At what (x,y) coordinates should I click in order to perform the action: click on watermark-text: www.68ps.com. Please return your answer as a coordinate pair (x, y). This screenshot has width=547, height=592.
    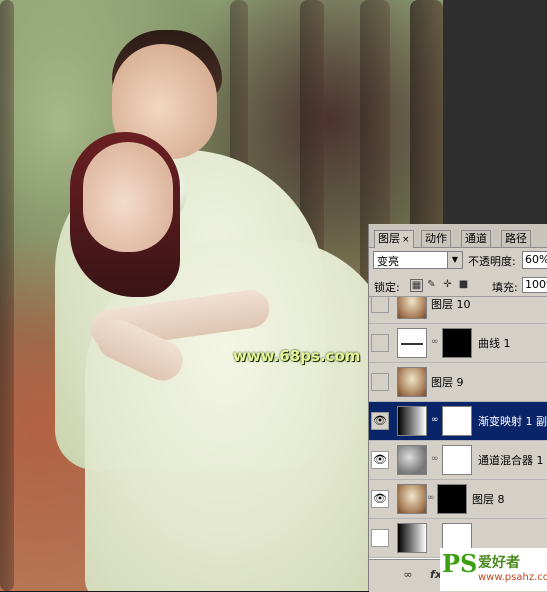
    Looking at the image, I should click on (297, 356).